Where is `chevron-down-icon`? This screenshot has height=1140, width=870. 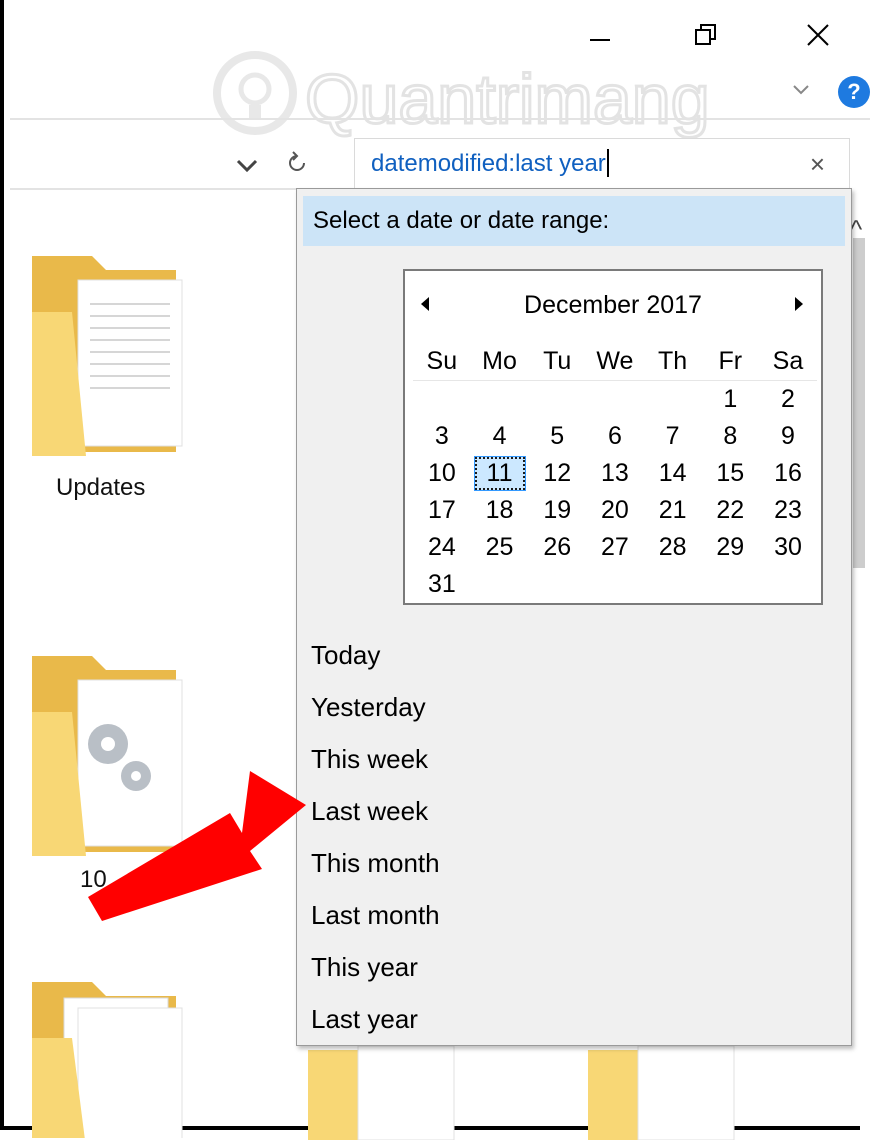 chevron-down-icon is located at coordinates (801, 89).